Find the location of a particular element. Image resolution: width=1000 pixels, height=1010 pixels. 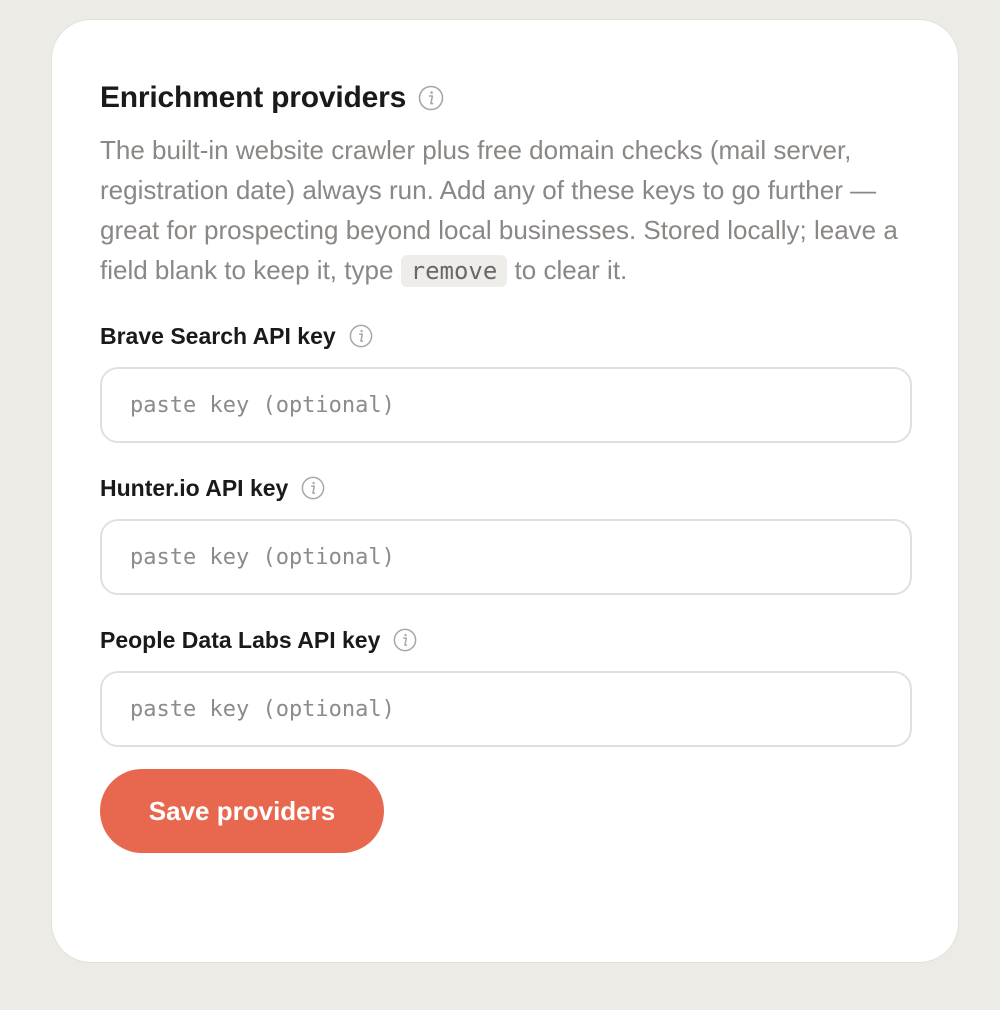

remove-code-snippet: remove is located at coordinates (454, 271).